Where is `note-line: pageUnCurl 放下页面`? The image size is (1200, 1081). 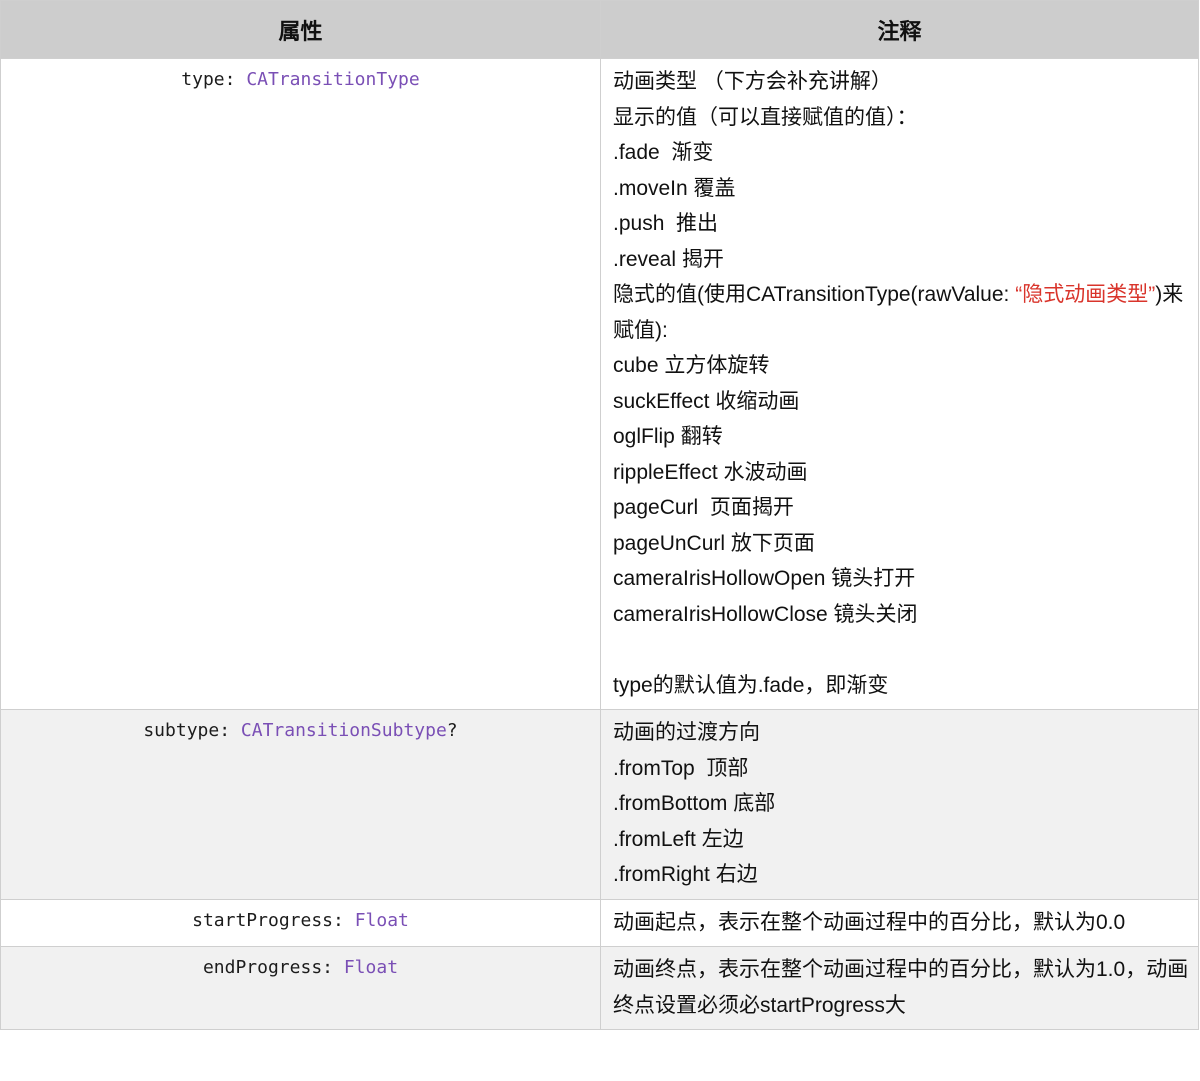 note-line: pageUnCurl 放下页面 is located at coordinates (714, 543).